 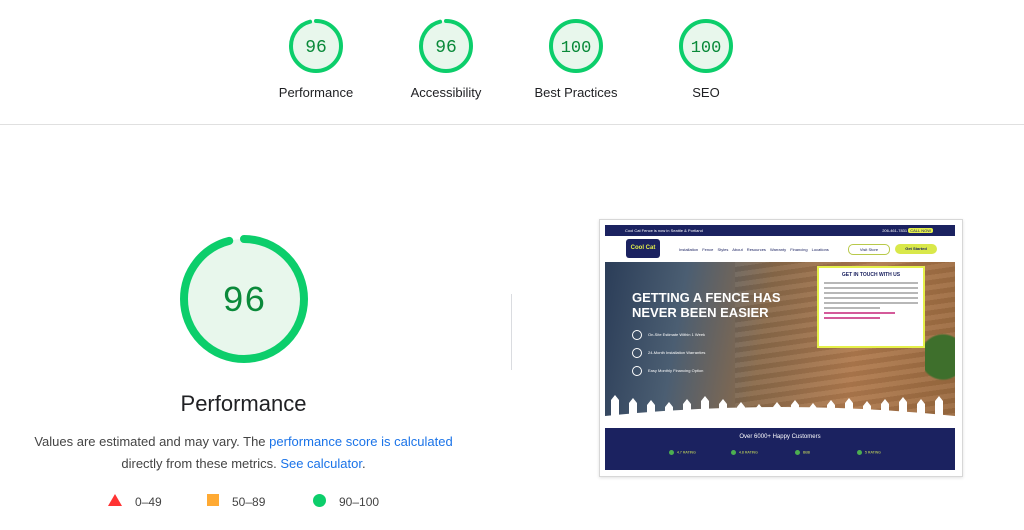 What do you see at coordinates (668, 353) in the screenshot?
I see `thumb-bullet: 24-Month Installation Warranties` at bounding box center [668, 353].